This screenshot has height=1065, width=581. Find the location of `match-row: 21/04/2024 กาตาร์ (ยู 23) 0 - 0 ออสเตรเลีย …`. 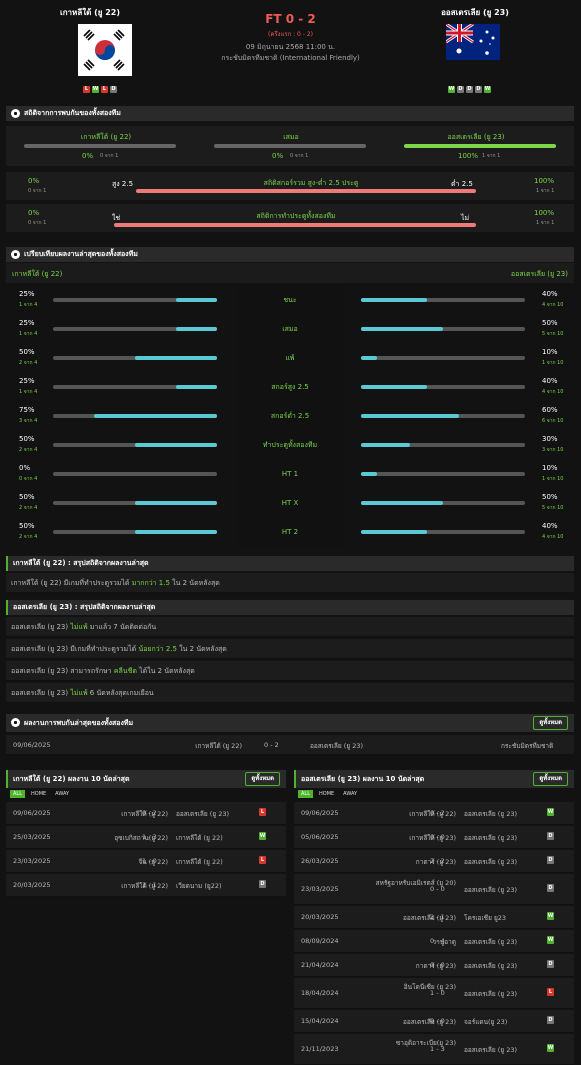

match-row: 21/04/2024 กาตาร์ (ยู 23) 0 - 0 ออสเตรเลีย … is located at coordinates (434, 965).